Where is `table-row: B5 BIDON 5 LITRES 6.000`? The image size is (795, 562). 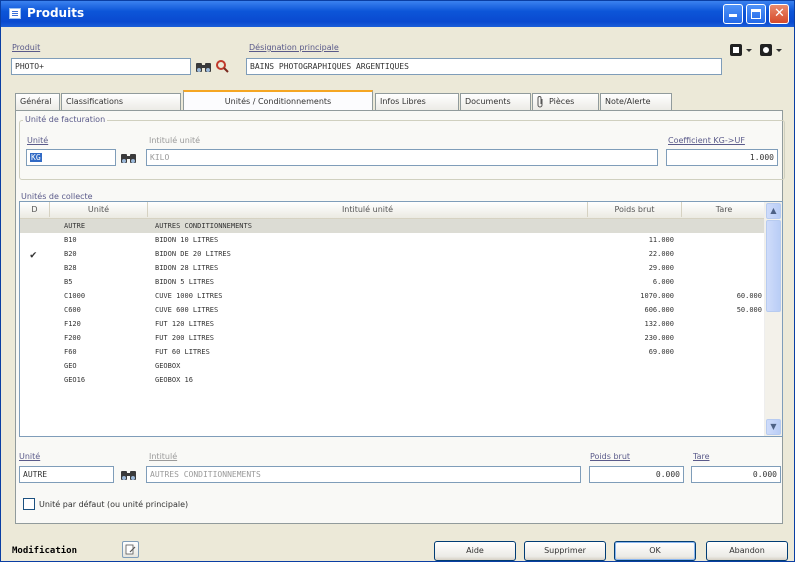 table-row: B5 BIDON 5 LITRES 6.000 is located at coordinates (393, 282).